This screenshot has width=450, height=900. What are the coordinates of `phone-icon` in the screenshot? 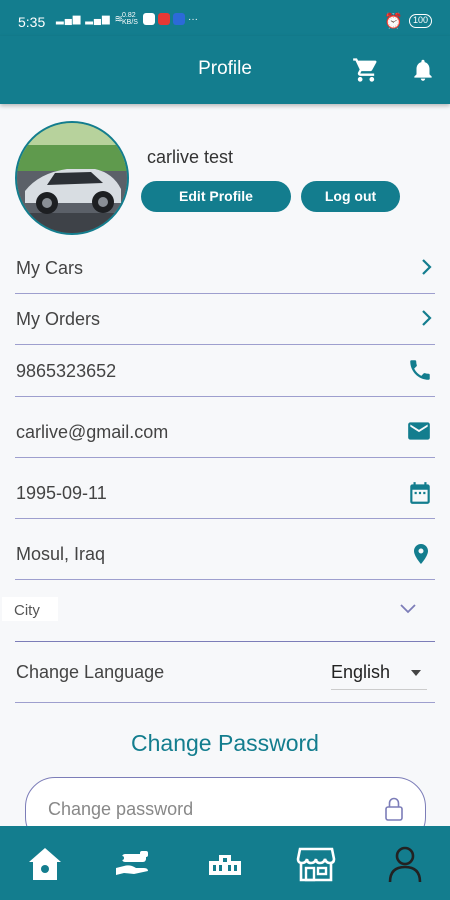 It's located at (420, 372).